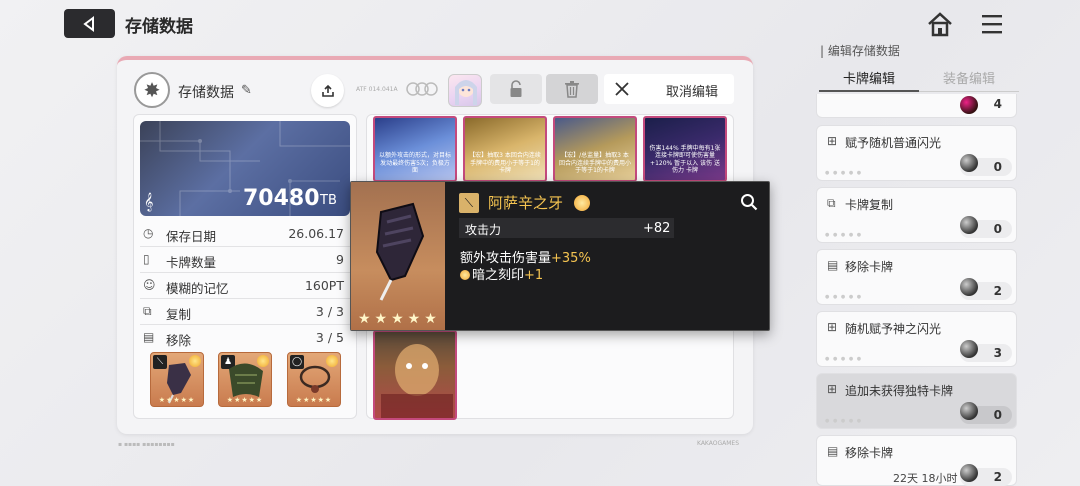 This screenshot has height=486, width=1080. What do you see at coordinates (146, 259) in the screenshot?
I see `card-count-icon: ▯` at bounding box center [146, 259].